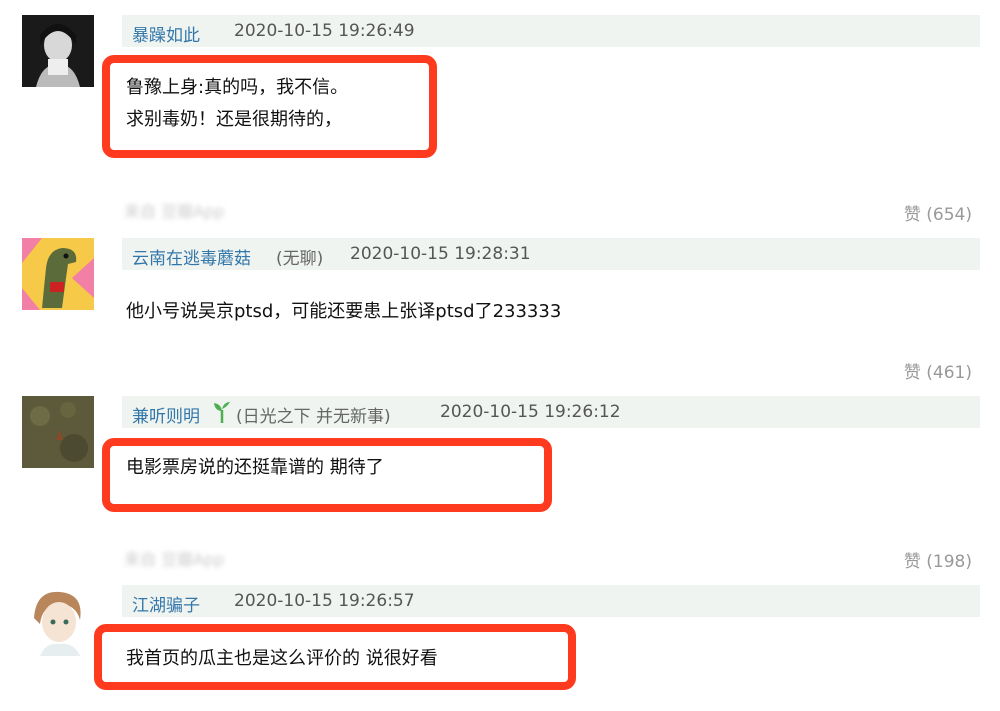  Describe the element at coordinates (551, 31) in the screenshot. I see `comment-header: 暴躁如此 2020-10-15 19:26:49` at that location.